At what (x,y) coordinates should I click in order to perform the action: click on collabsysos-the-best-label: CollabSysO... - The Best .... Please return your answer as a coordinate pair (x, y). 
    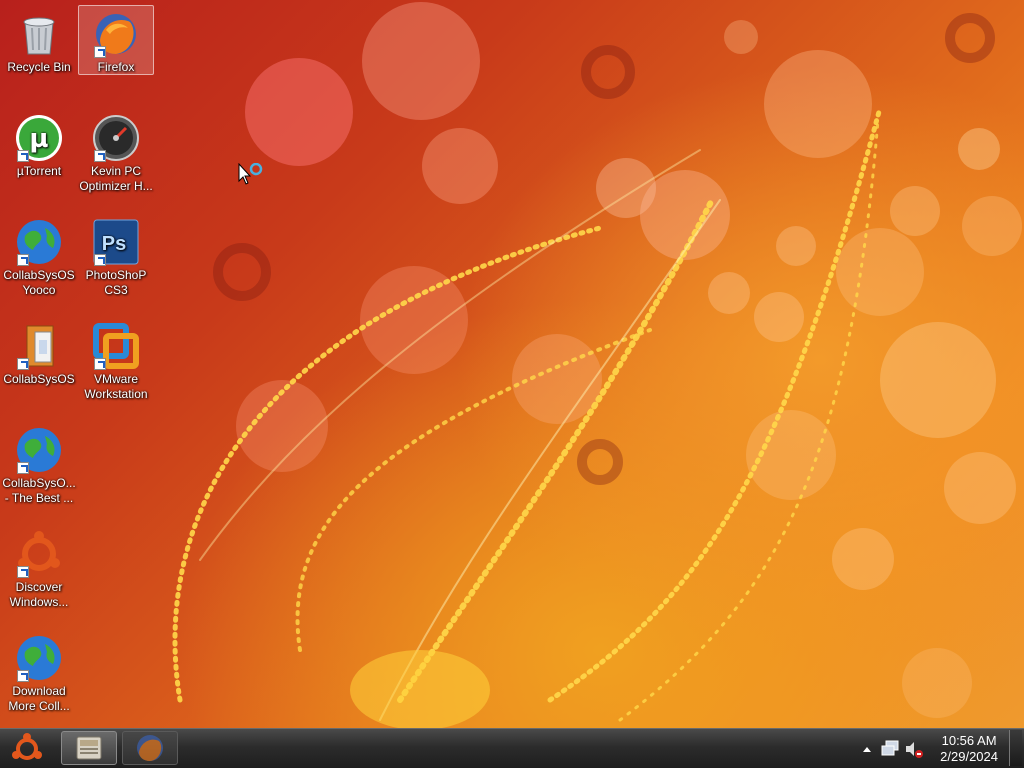
    Looking at the image, I should click on (39, 490).